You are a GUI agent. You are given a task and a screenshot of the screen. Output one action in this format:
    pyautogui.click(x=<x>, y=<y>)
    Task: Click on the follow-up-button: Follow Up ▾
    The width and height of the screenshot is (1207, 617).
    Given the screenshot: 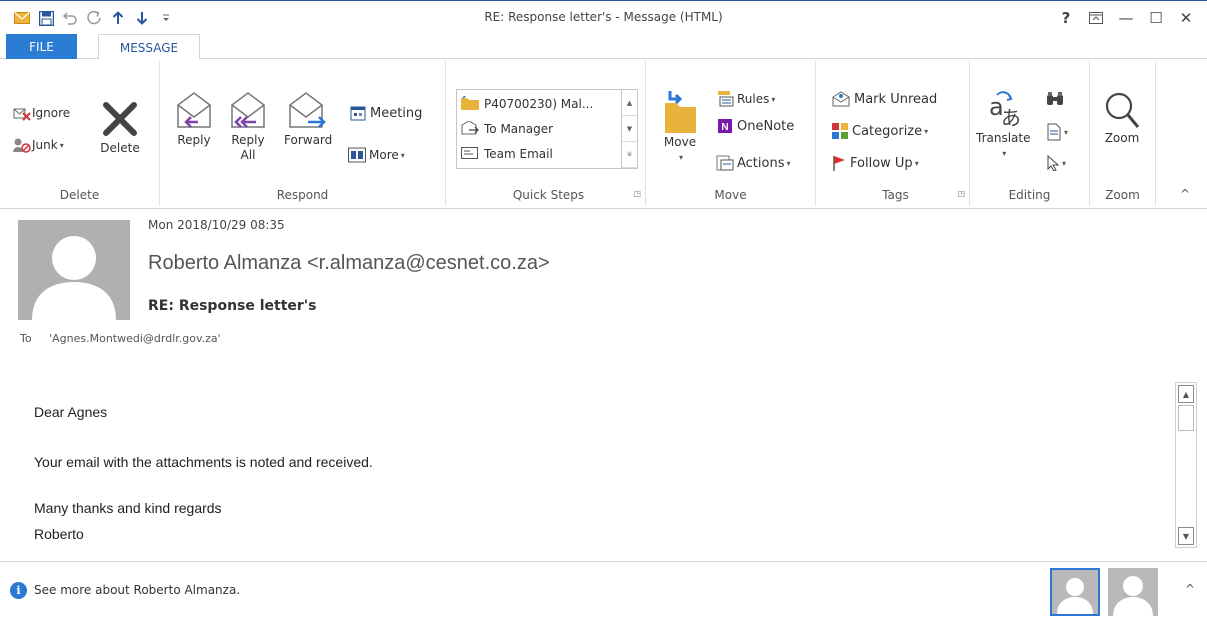 What is the action you would take?
    pyautogui.click(x=875, y=163)
    